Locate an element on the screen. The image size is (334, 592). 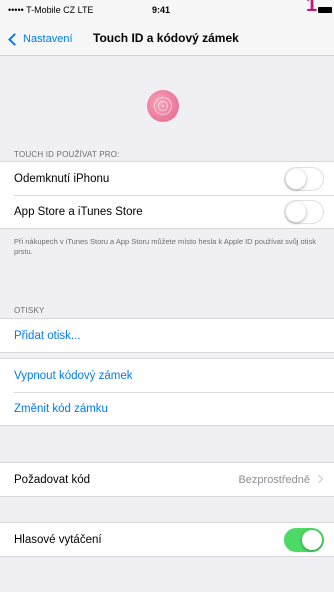
voice-dial-group: Hlasové vytáčení is located at coordinates (167, 539).